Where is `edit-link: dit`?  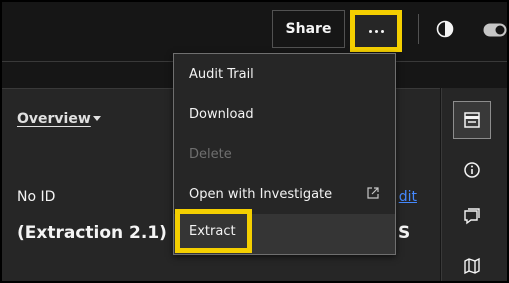
edit-link: dit is located at coordinates (407, 197).